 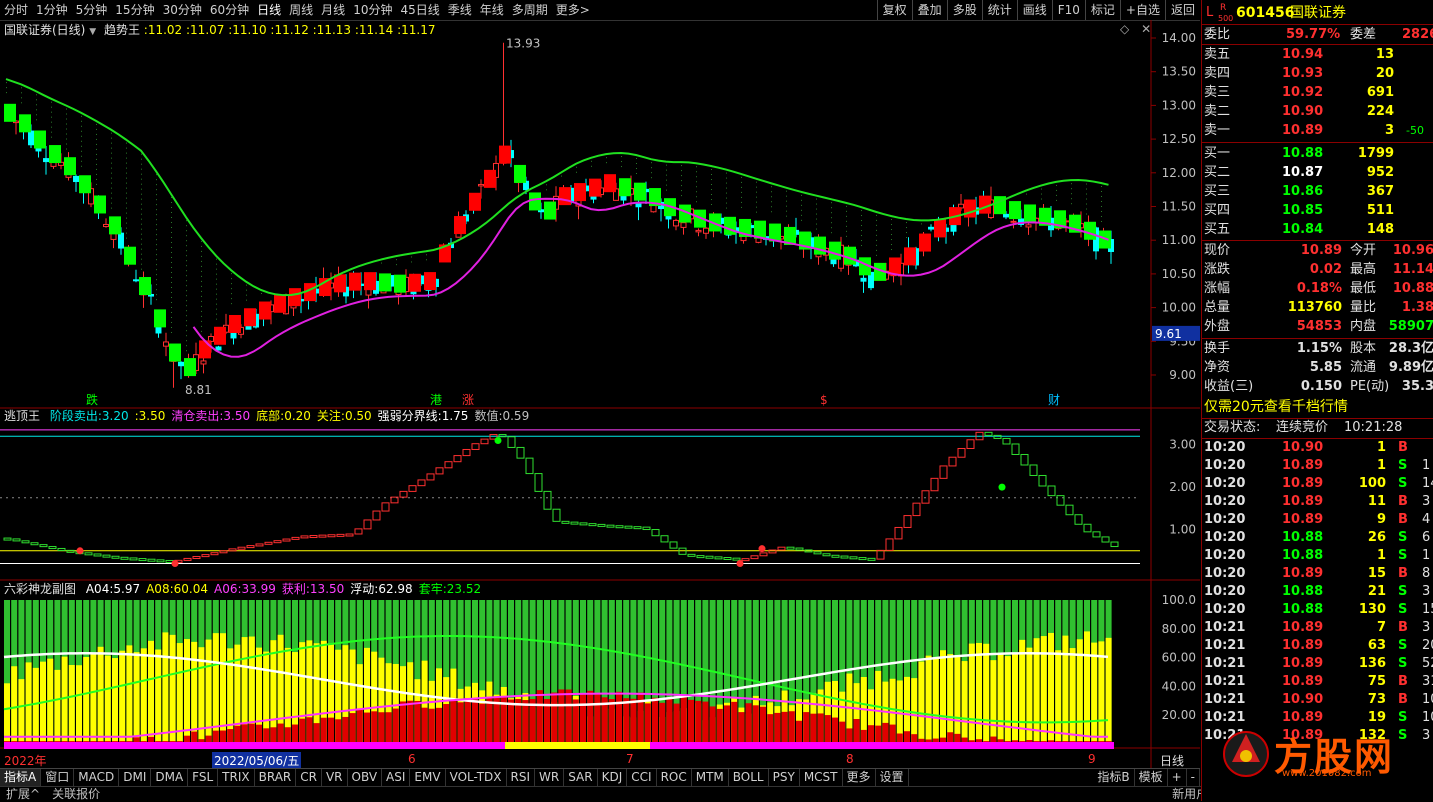 What do you see at coordinates (40, 589) in the screenshot?
I see `osc2-name: 六彩神龙副图` at bounding box center [40, 589].